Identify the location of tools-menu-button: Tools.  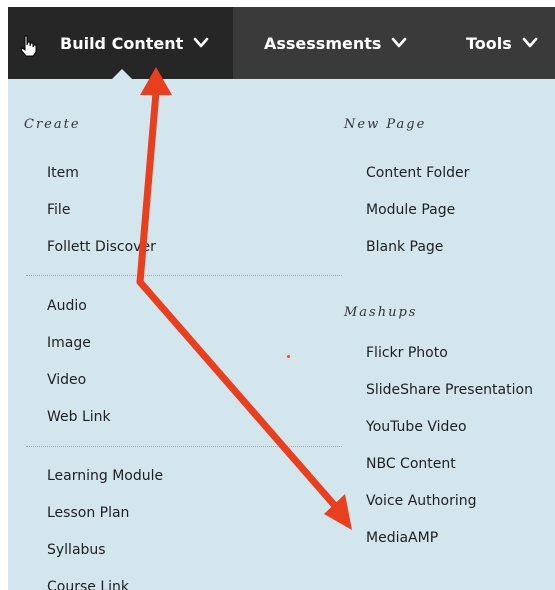
(502, 43).